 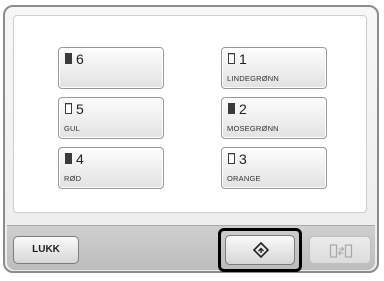 I want to click on spool-number: 6, so click(x=80, y=59).